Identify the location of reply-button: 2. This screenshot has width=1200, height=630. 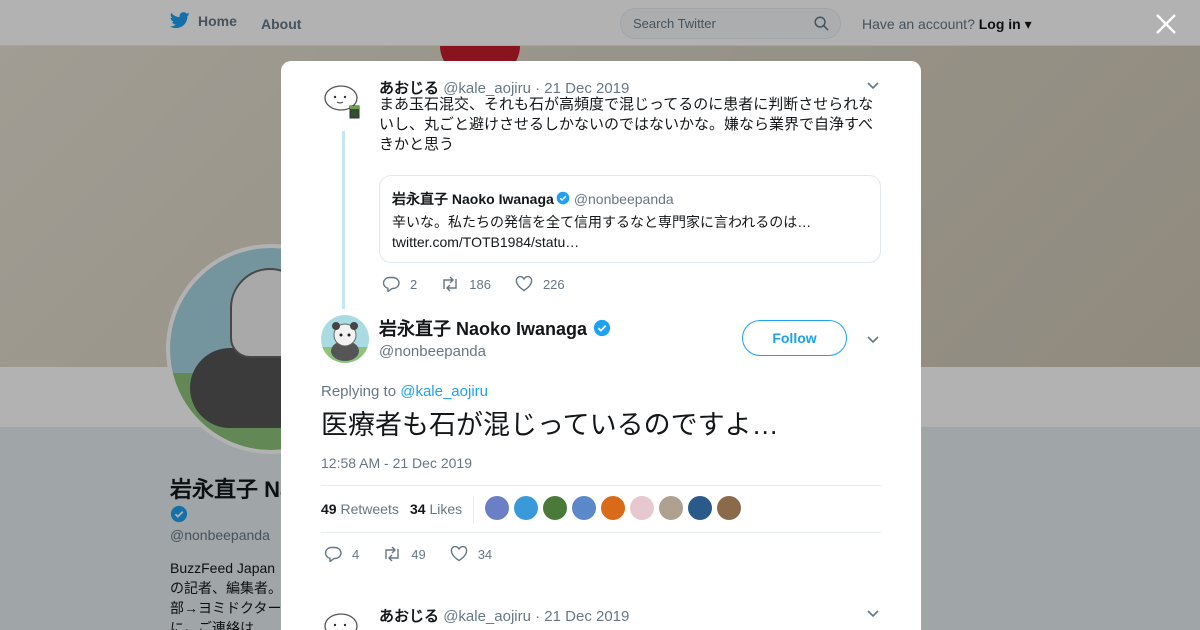
(399, 284).